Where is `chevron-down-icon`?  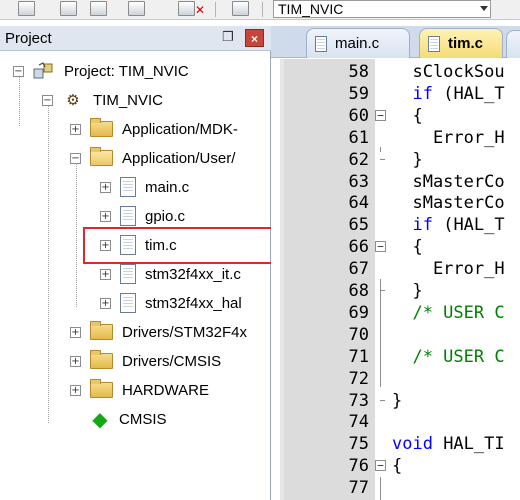
chevron-down-icon is located at coordinates (484, 8).